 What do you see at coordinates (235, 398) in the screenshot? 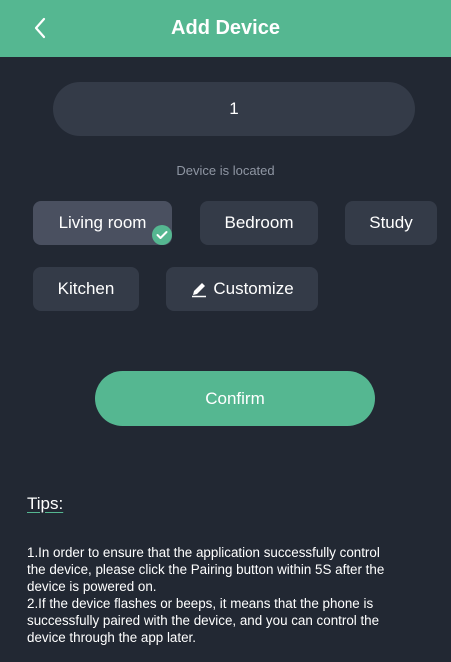
I see `confirm-button: Confirm` at bounding box center [235, 398].